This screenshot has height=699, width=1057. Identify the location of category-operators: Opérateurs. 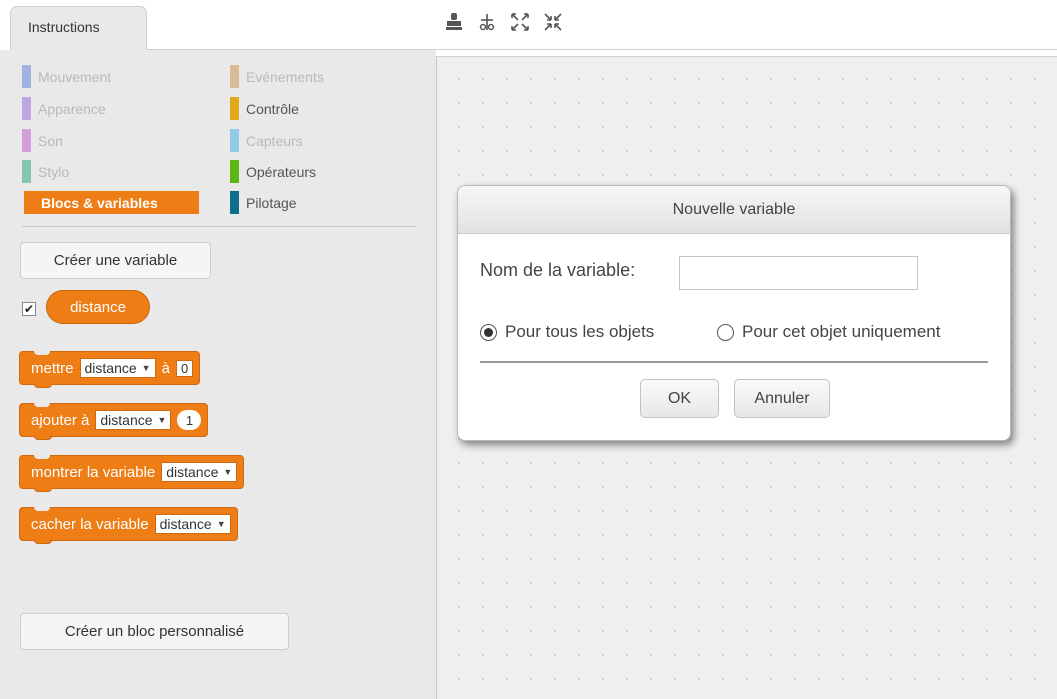
(273, 171).